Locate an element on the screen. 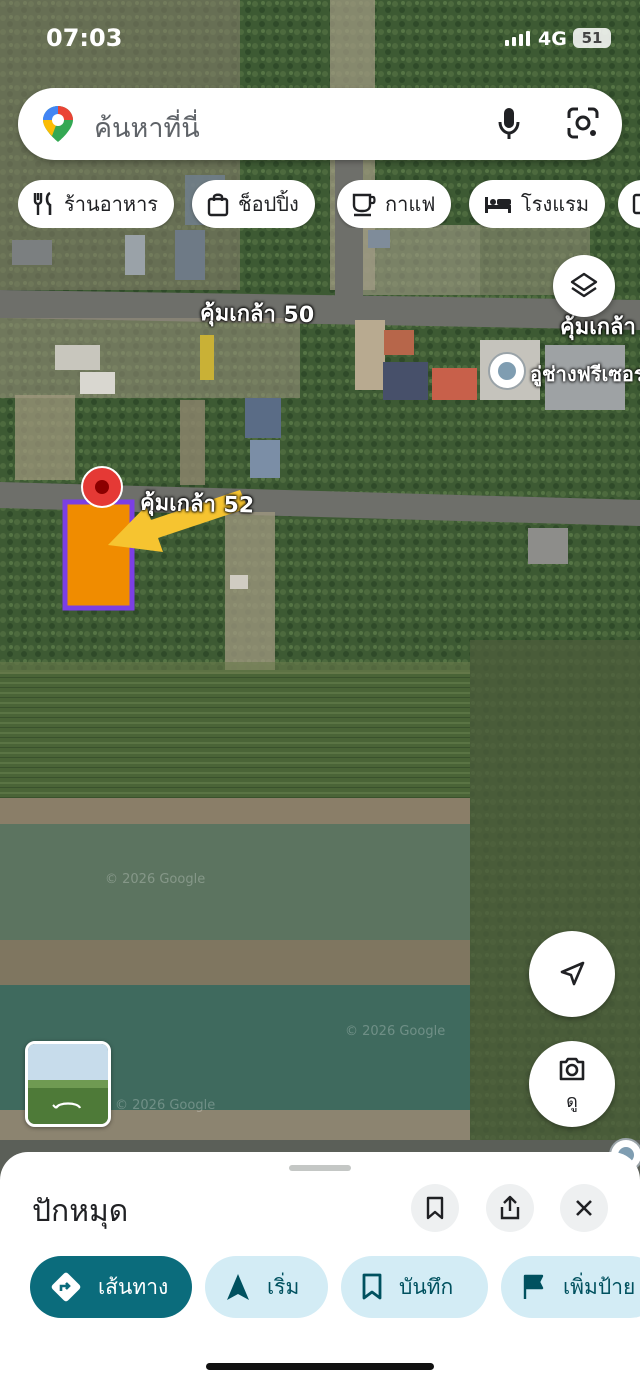  bookmark-icon is located at coordinates (435, 1208).